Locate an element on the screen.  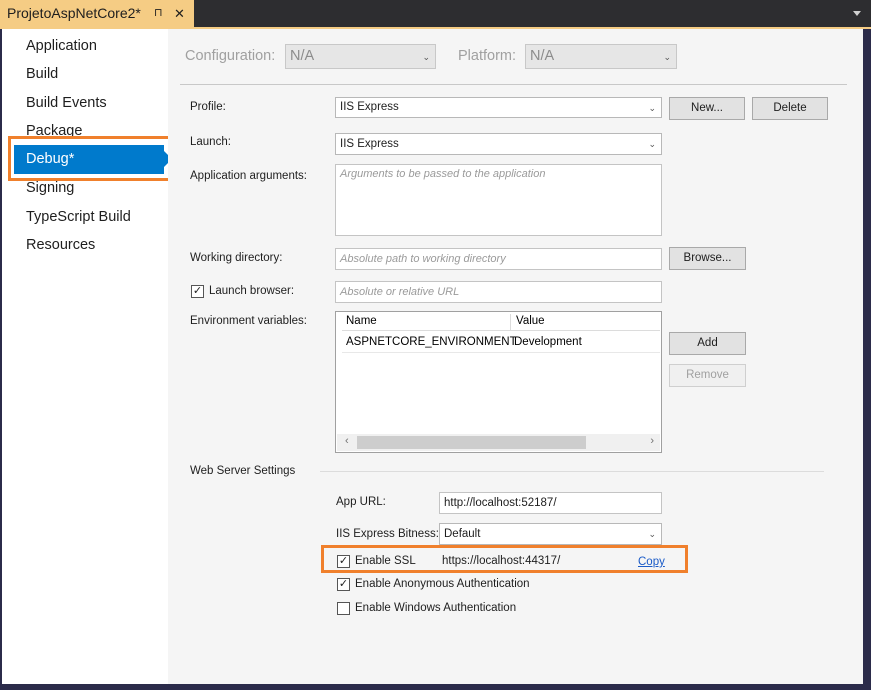
horizontal-scrollbar: ‹ › is located at coordinates (498, 442).